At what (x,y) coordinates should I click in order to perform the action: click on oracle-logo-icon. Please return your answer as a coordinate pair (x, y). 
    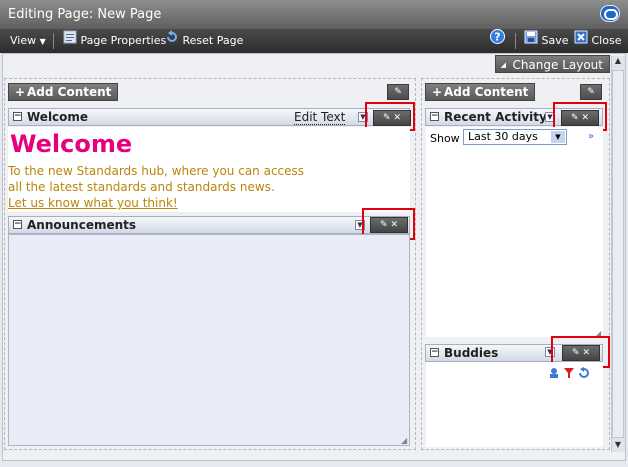
    Looking at the image, I should click on (610, 13).